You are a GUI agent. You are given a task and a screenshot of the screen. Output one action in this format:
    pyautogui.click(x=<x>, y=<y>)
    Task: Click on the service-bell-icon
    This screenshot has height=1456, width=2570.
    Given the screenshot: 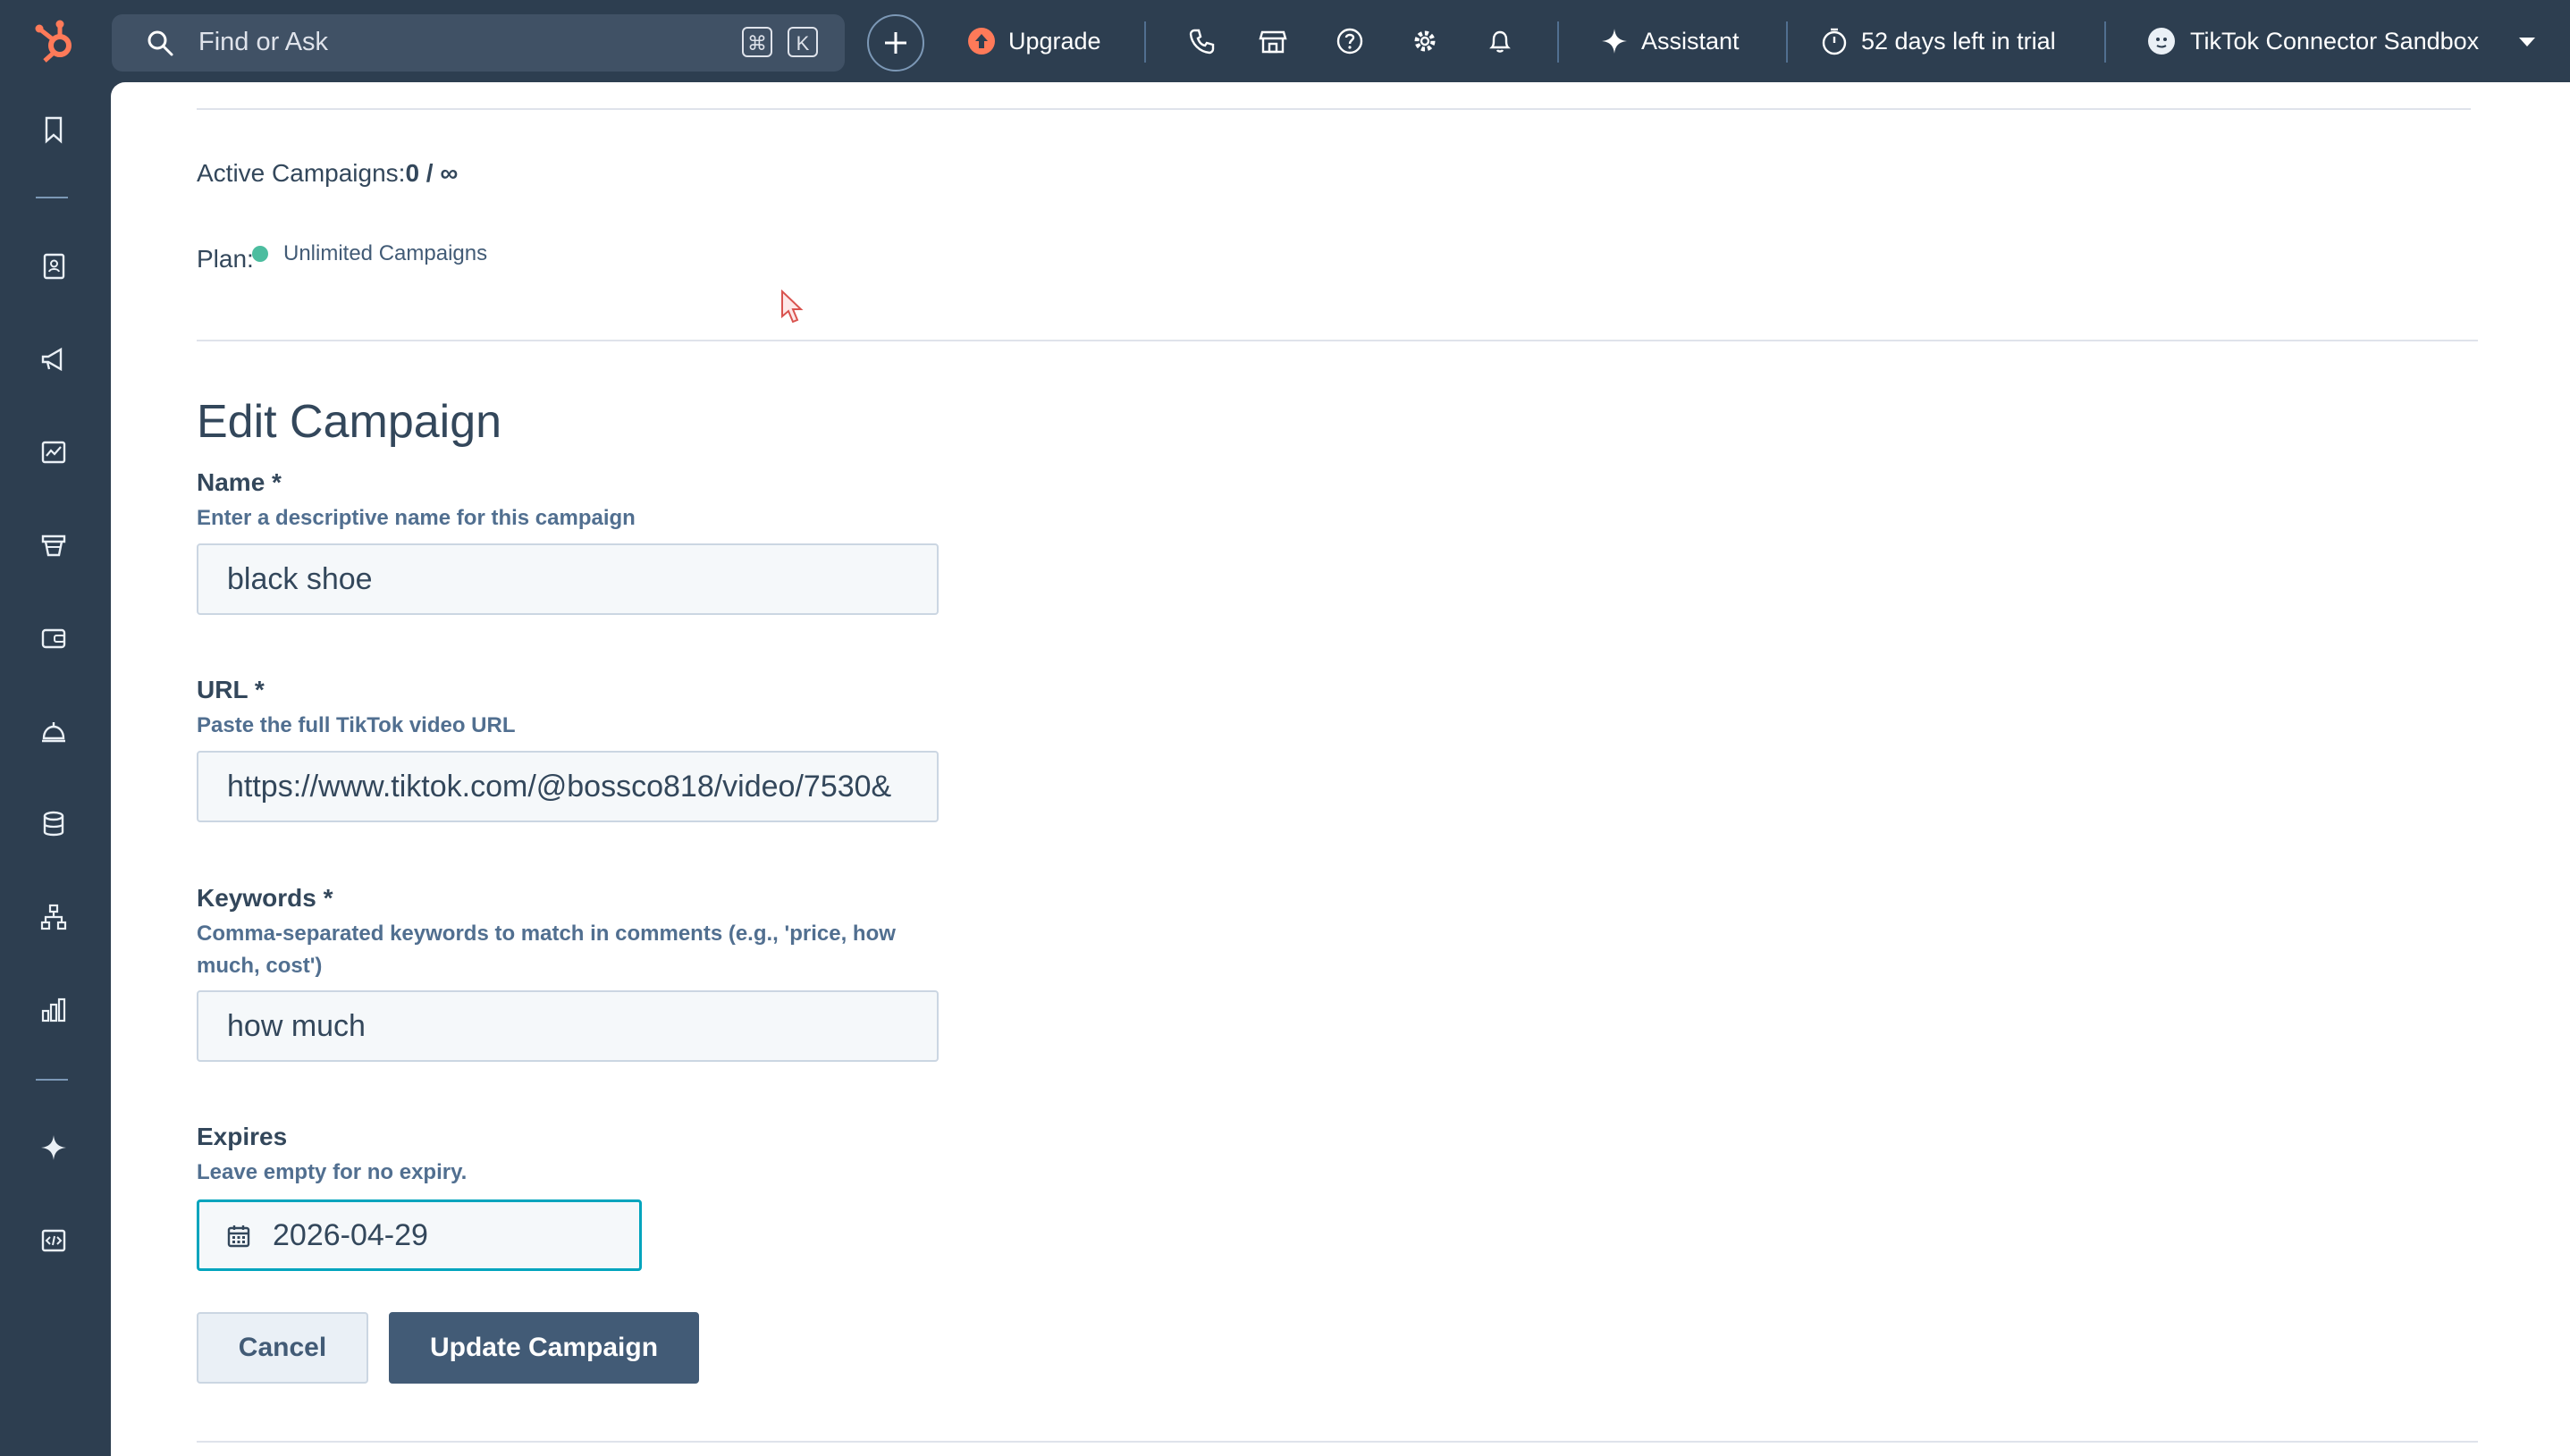 What is the action you would take?
    pyautogui.click(x=53, y=731)
    